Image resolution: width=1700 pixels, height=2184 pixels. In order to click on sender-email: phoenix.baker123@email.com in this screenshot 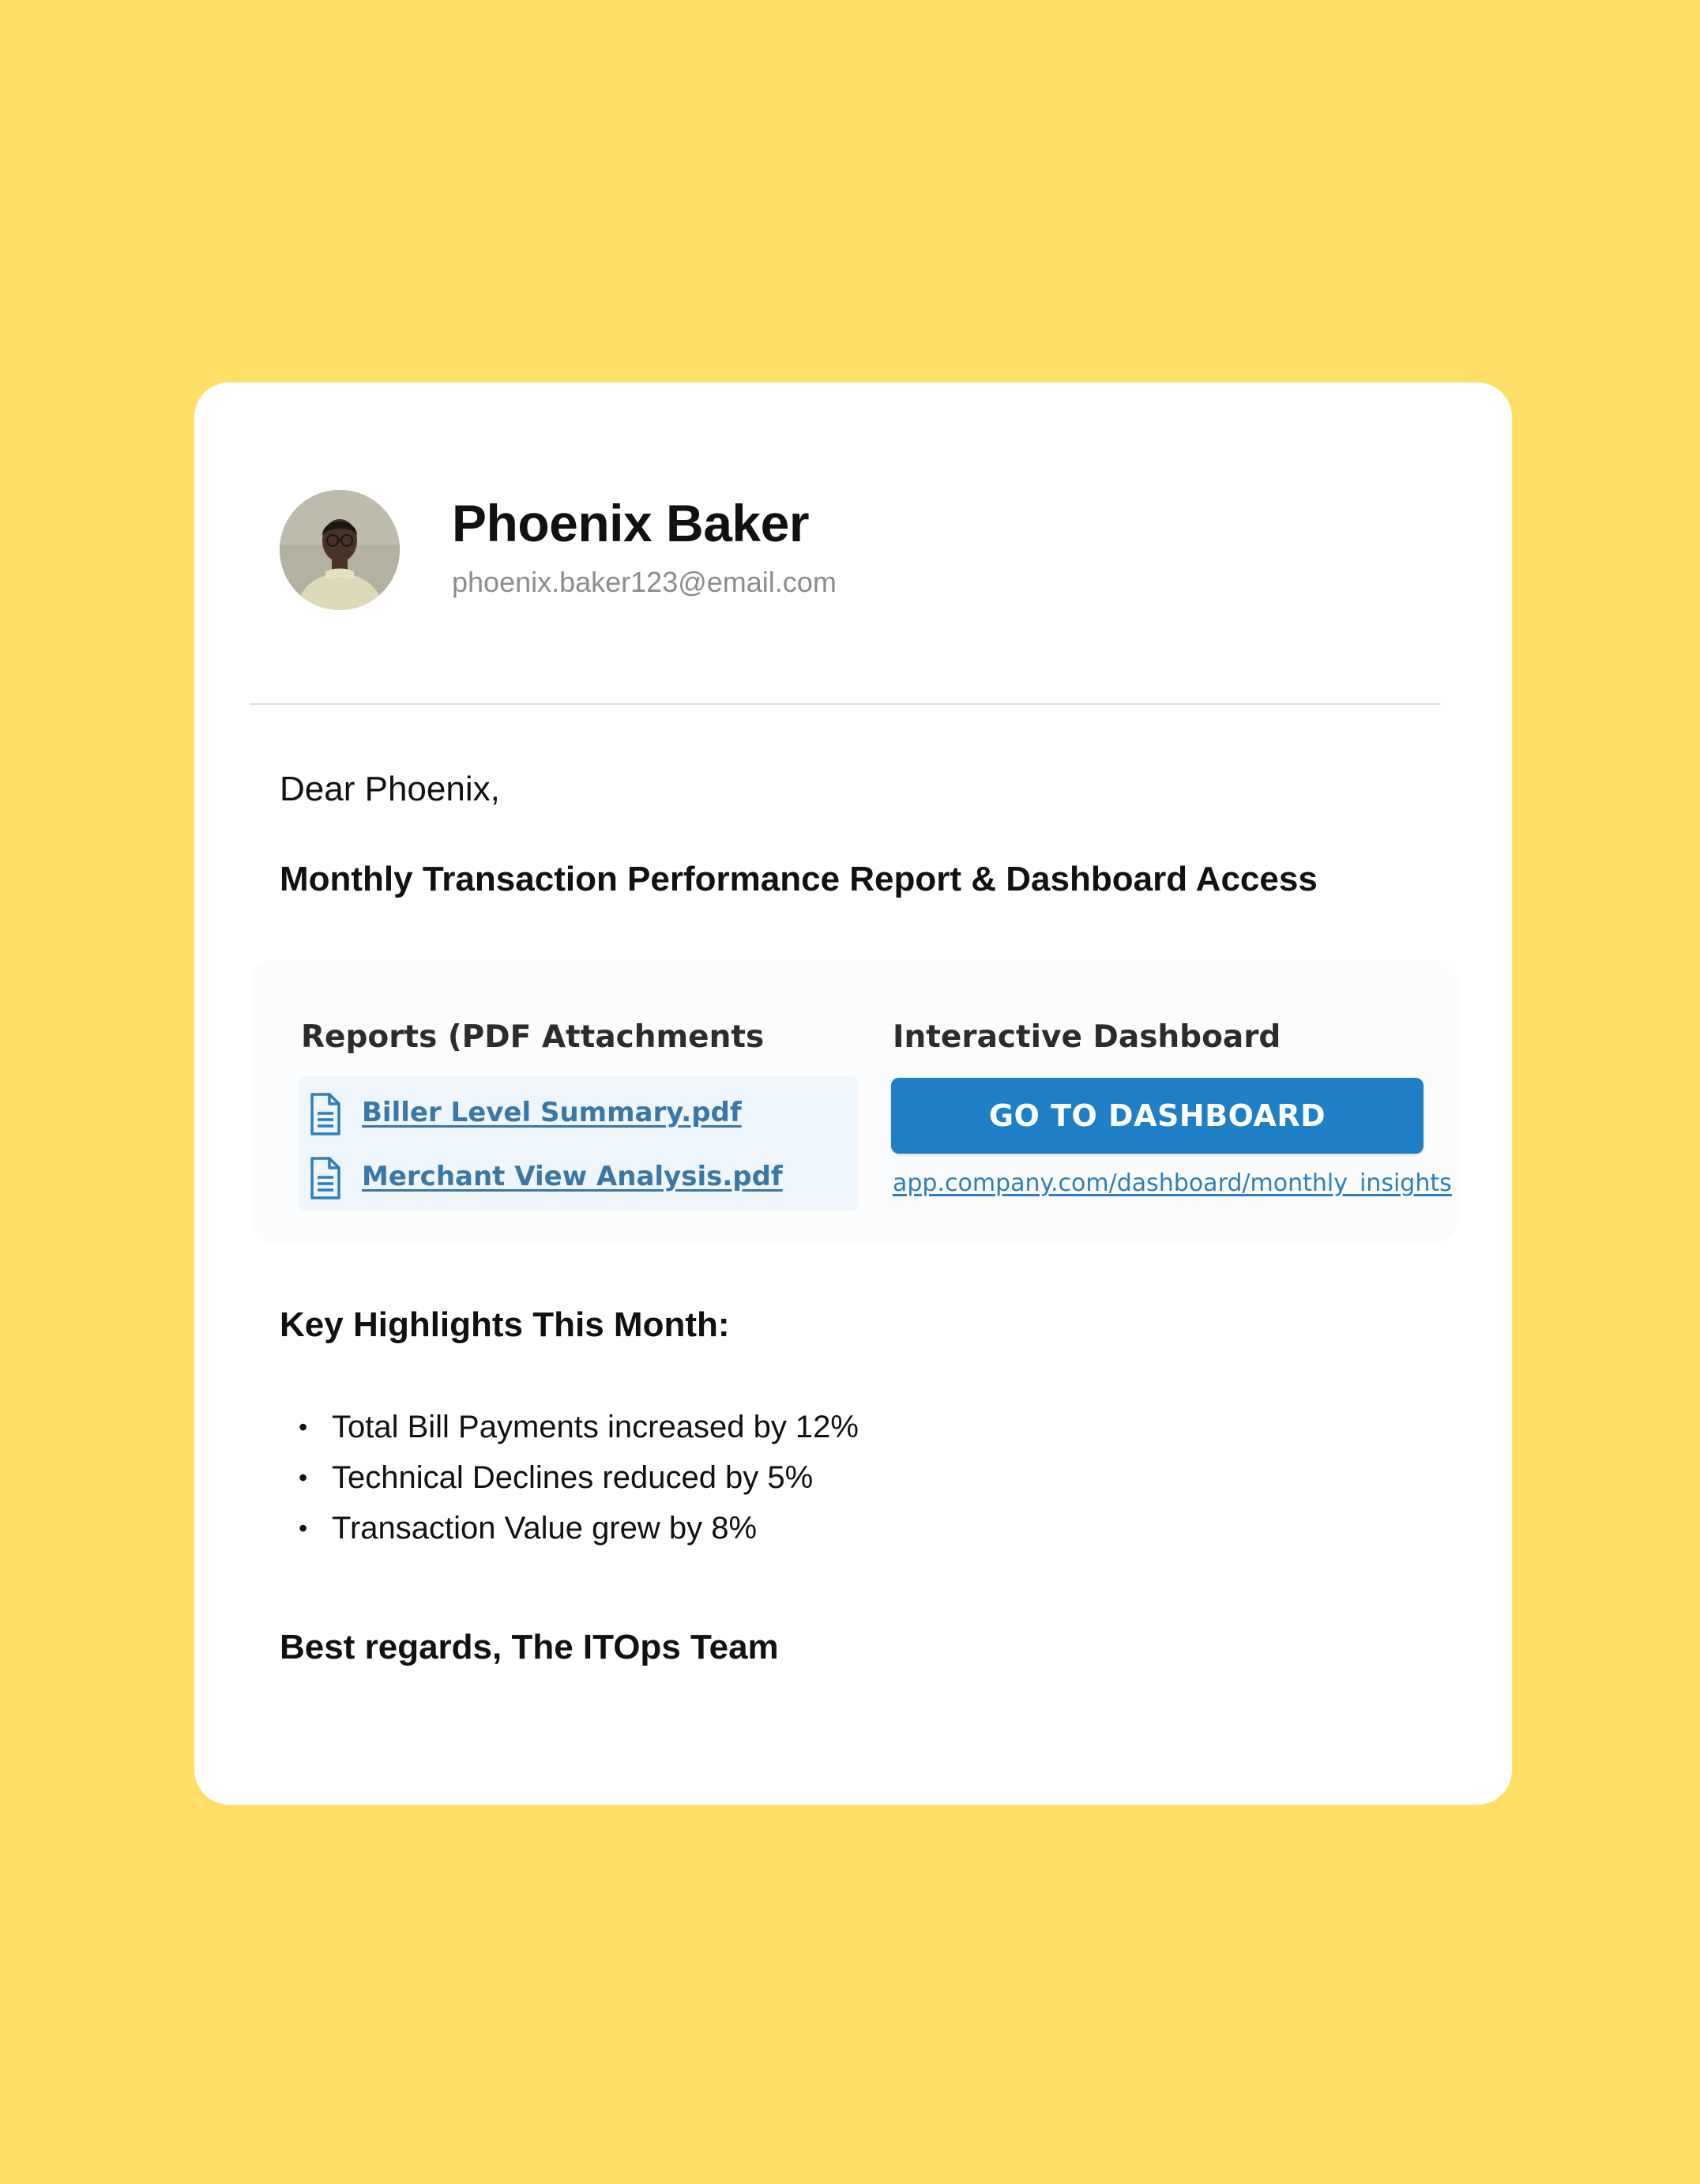, I will do `click(644, 582)`.